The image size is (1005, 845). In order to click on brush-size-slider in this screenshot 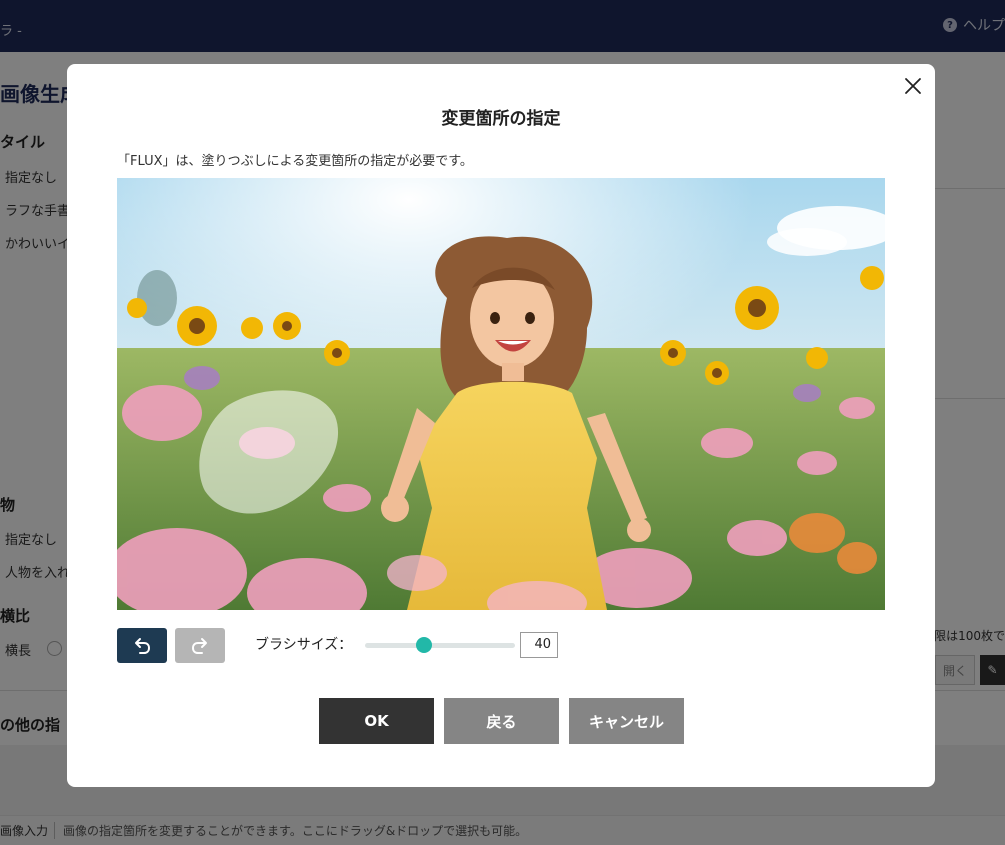, I will do `click(440, 645)`.